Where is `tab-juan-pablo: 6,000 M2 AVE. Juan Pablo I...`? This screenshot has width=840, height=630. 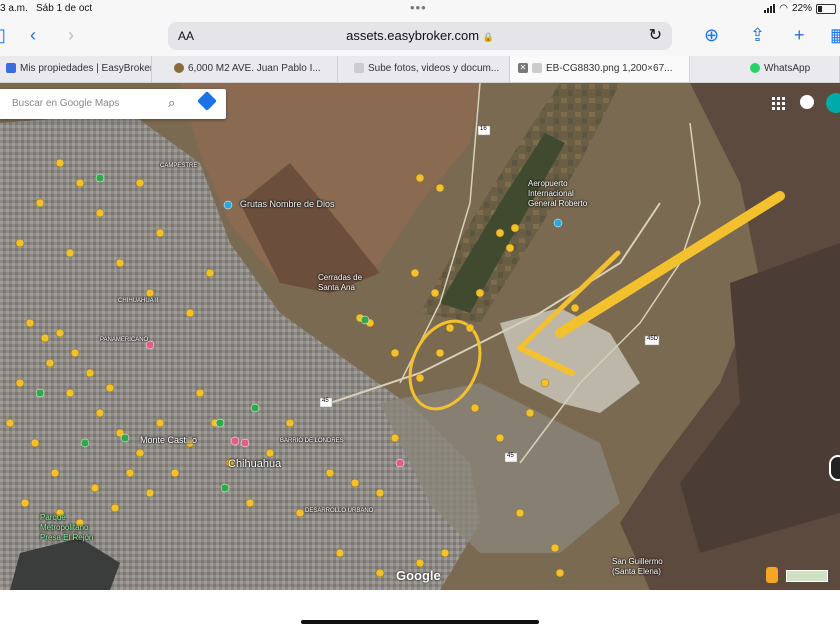
tab-juan-pablo: 6,000 M2 AVE. Juan Pablo I... is located at coordinates (245, 69).